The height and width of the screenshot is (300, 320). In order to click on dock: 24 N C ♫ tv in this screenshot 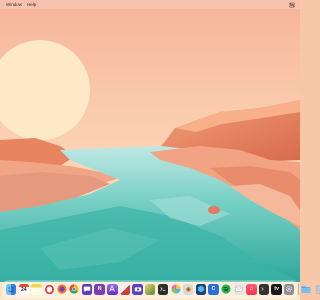, I will do `click(161, 289)`.